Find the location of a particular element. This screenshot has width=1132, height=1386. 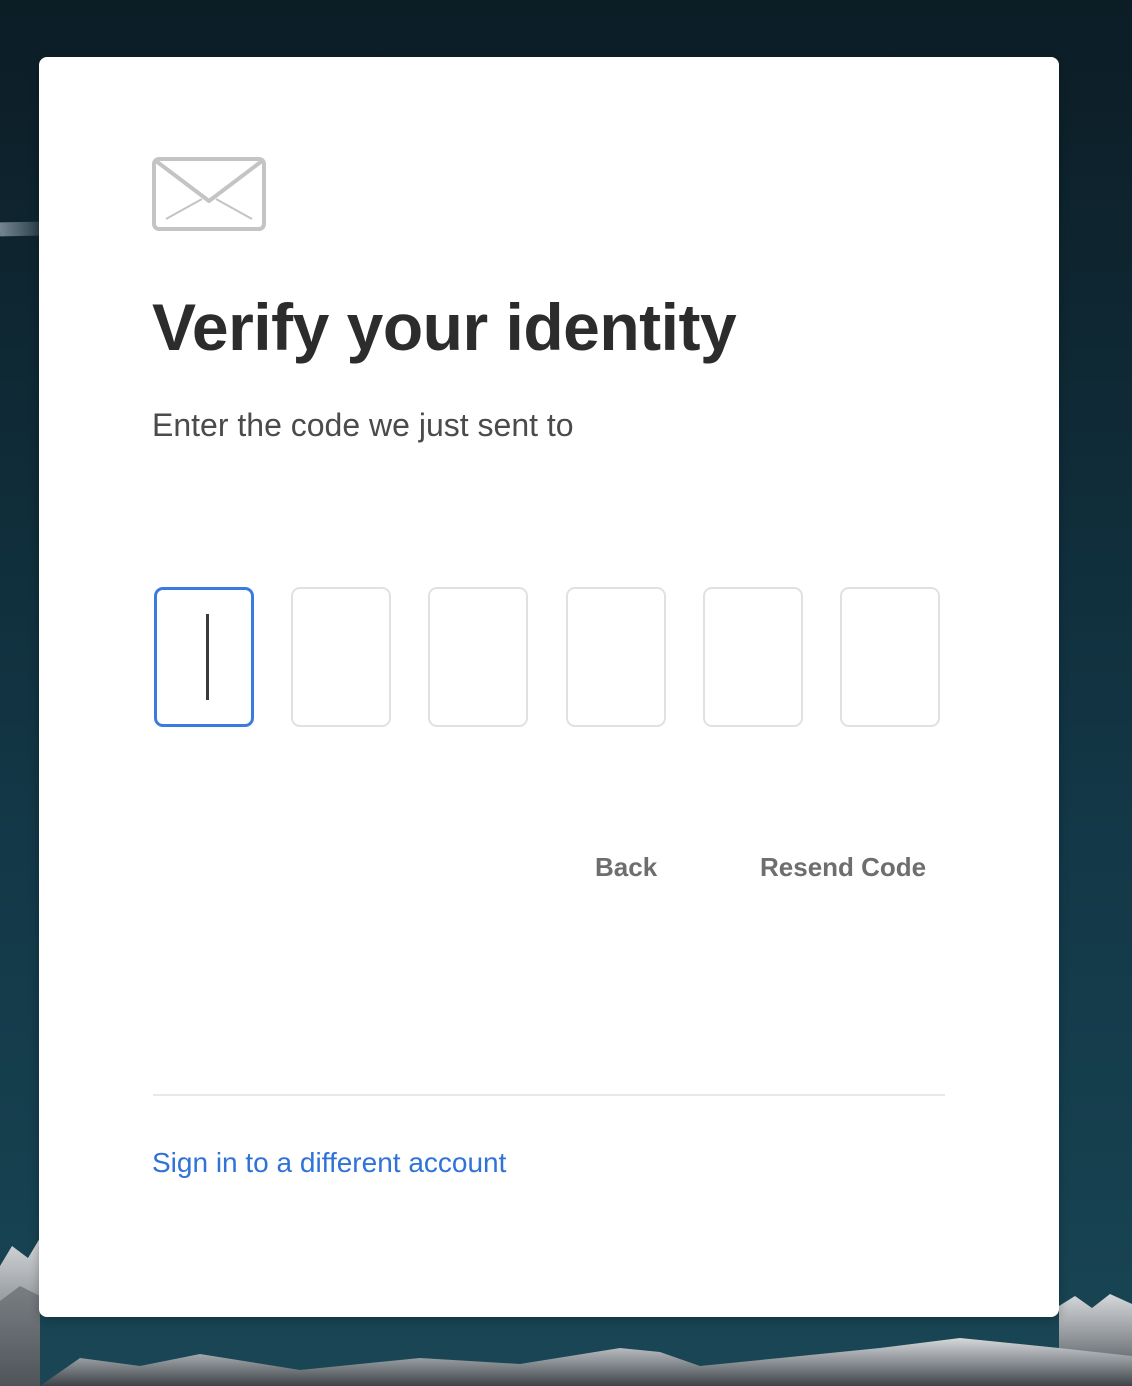

text-caret is located at coordinates (207, 657).